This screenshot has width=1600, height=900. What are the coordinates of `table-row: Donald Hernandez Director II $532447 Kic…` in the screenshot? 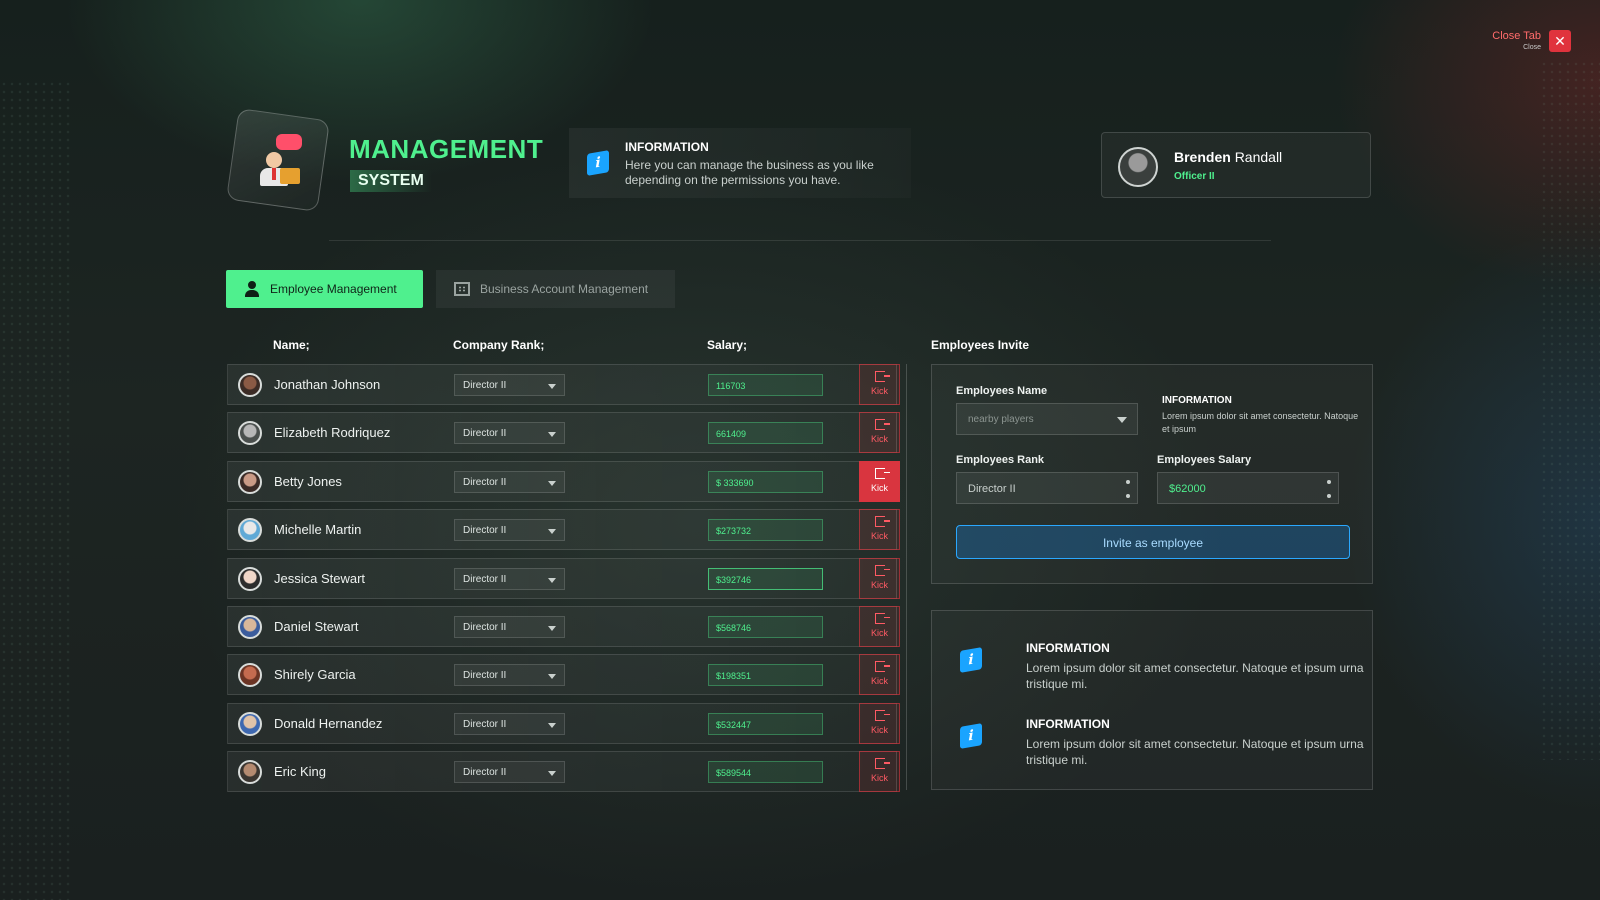 It's located at (563, 723).